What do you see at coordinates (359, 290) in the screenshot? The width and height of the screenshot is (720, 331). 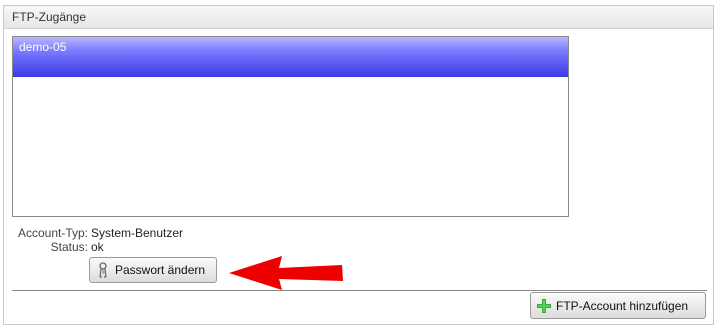 I see `divider` at bounding box center [359, 290].